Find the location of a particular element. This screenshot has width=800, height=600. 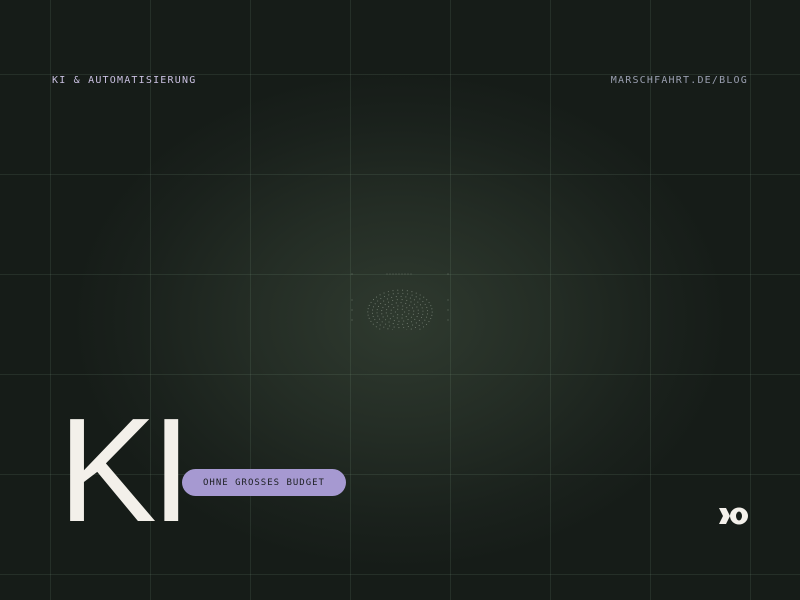

tag-badge: OHNE GROSSES BUDGET is located at coordinates (264, 482).